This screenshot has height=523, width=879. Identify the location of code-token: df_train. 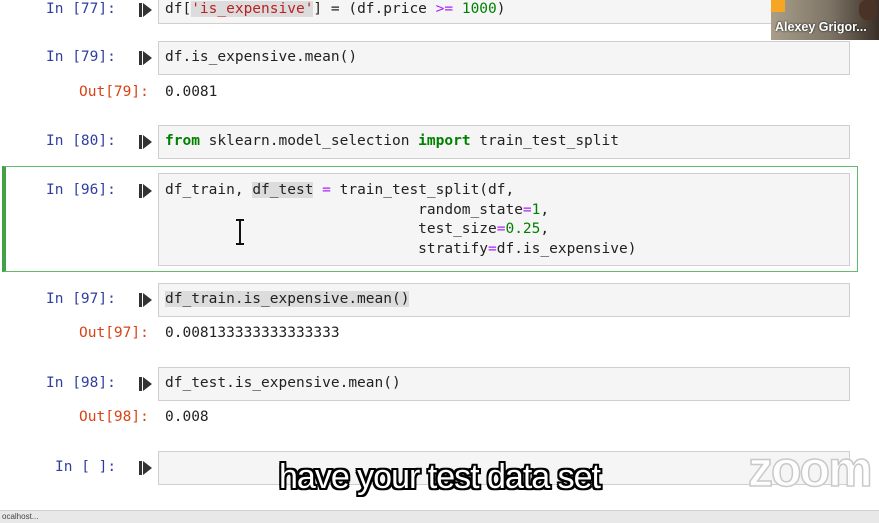
(200, 190).